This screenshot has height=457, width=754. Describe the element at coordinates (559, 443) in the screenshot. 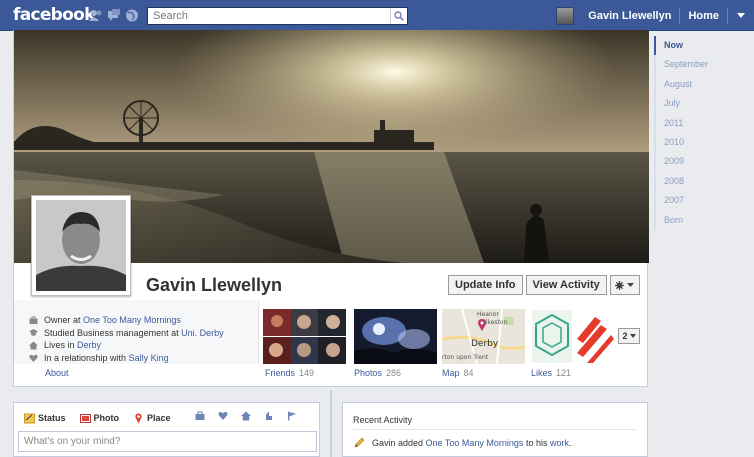

I see `activity-link-work: work` at that location.